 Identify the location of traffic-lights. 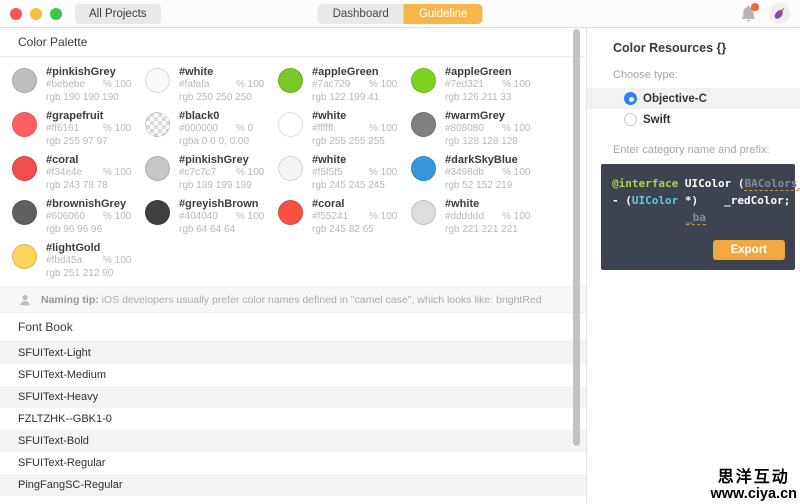
(36, 13).